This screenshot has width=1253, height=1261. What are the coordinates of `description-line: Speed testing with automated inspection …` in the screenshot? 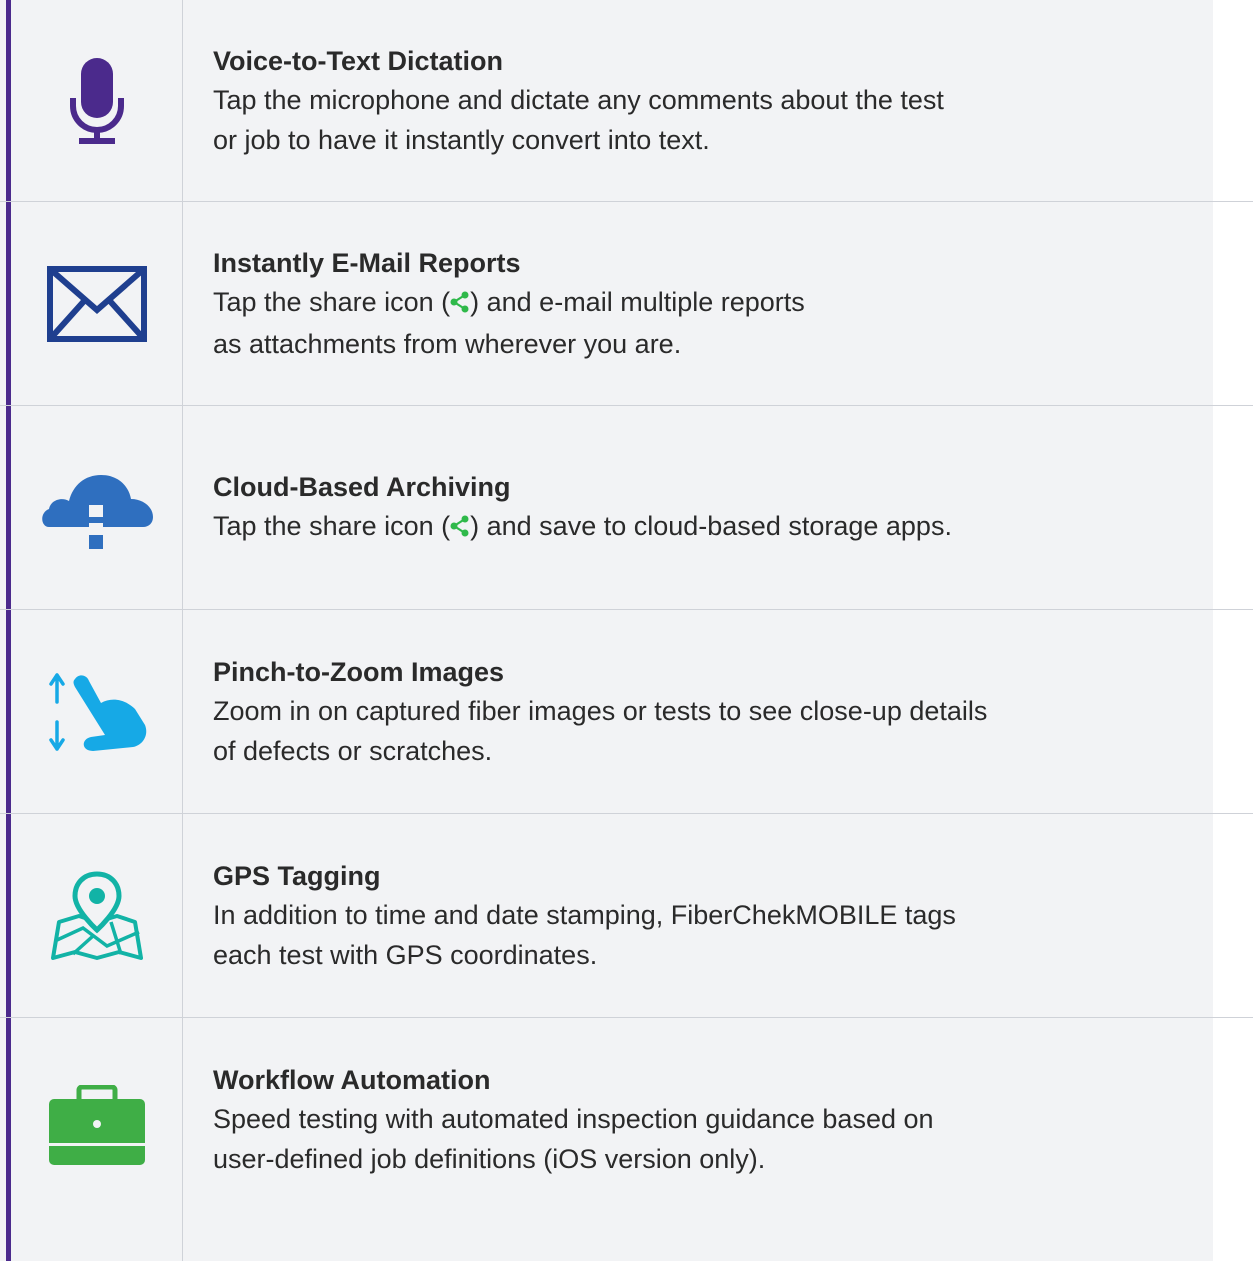 It's located at (573, 1118).